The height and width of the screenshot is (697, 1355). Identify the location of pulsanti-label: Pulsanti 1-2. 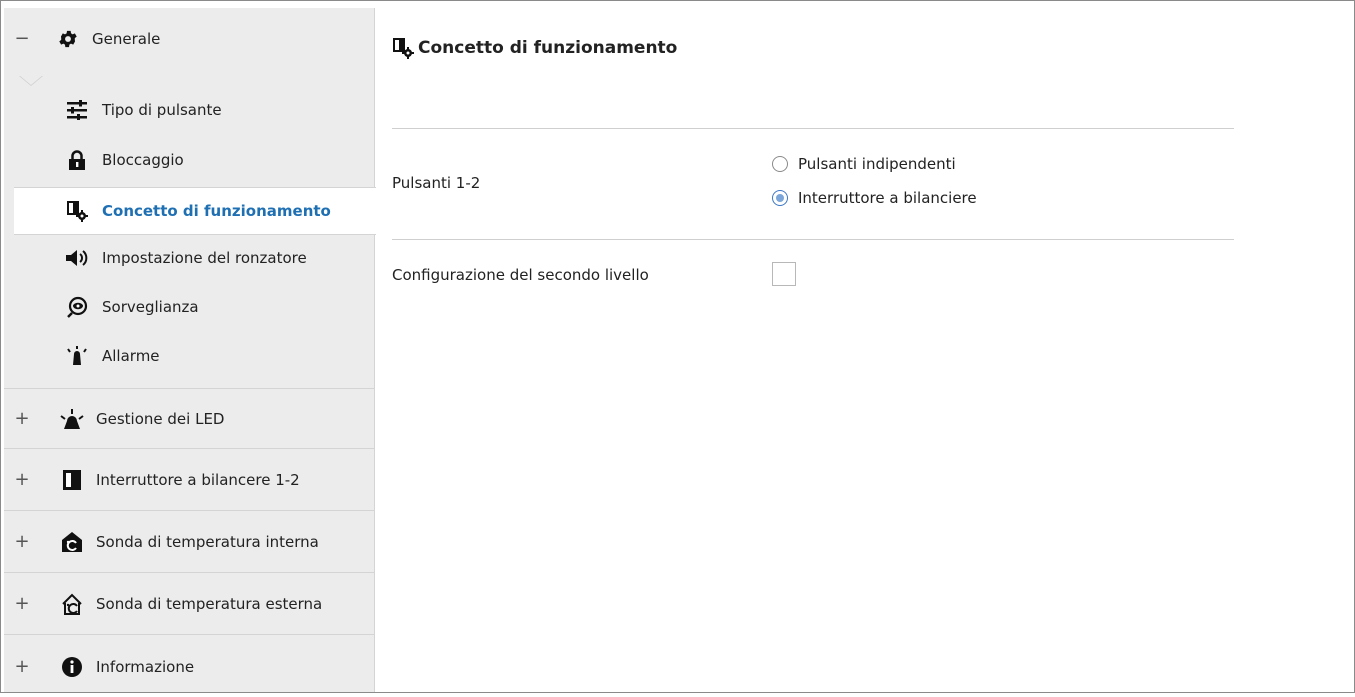
(436, 183).